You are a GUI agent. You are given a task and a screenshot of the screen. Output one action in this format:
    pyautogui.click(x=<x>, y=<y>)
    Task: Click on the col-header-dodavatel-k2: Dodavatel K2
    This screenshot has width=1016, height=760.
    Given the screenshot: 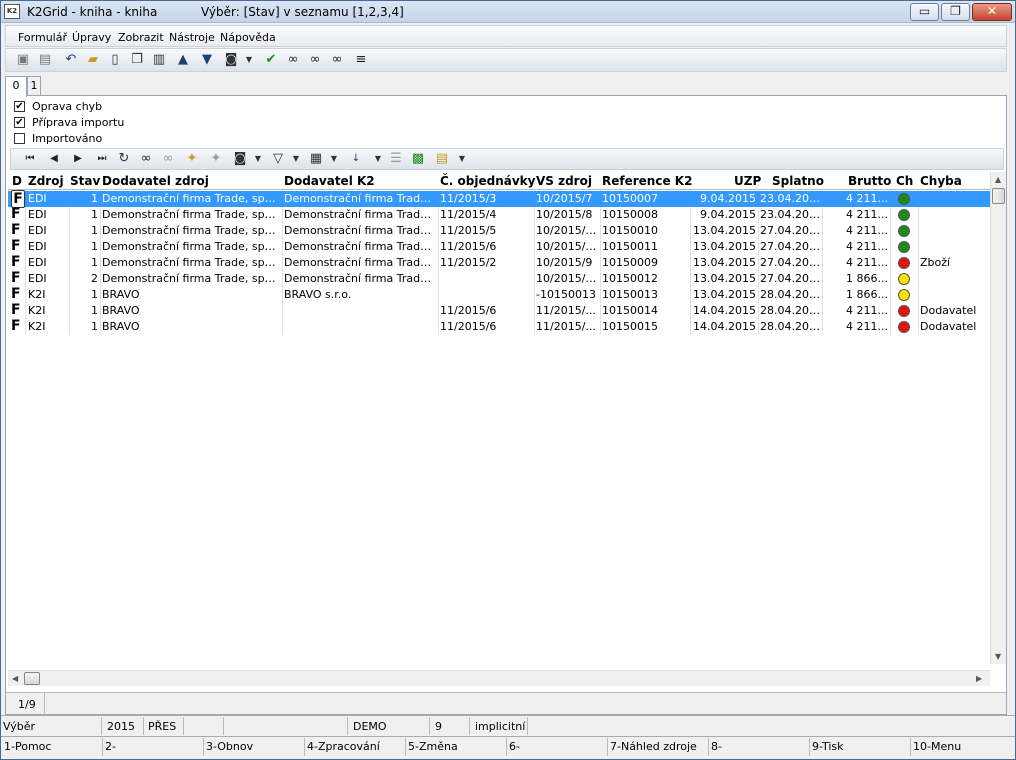 What is the action you would take?
    pyautogui.click(x=329, y=181)
    